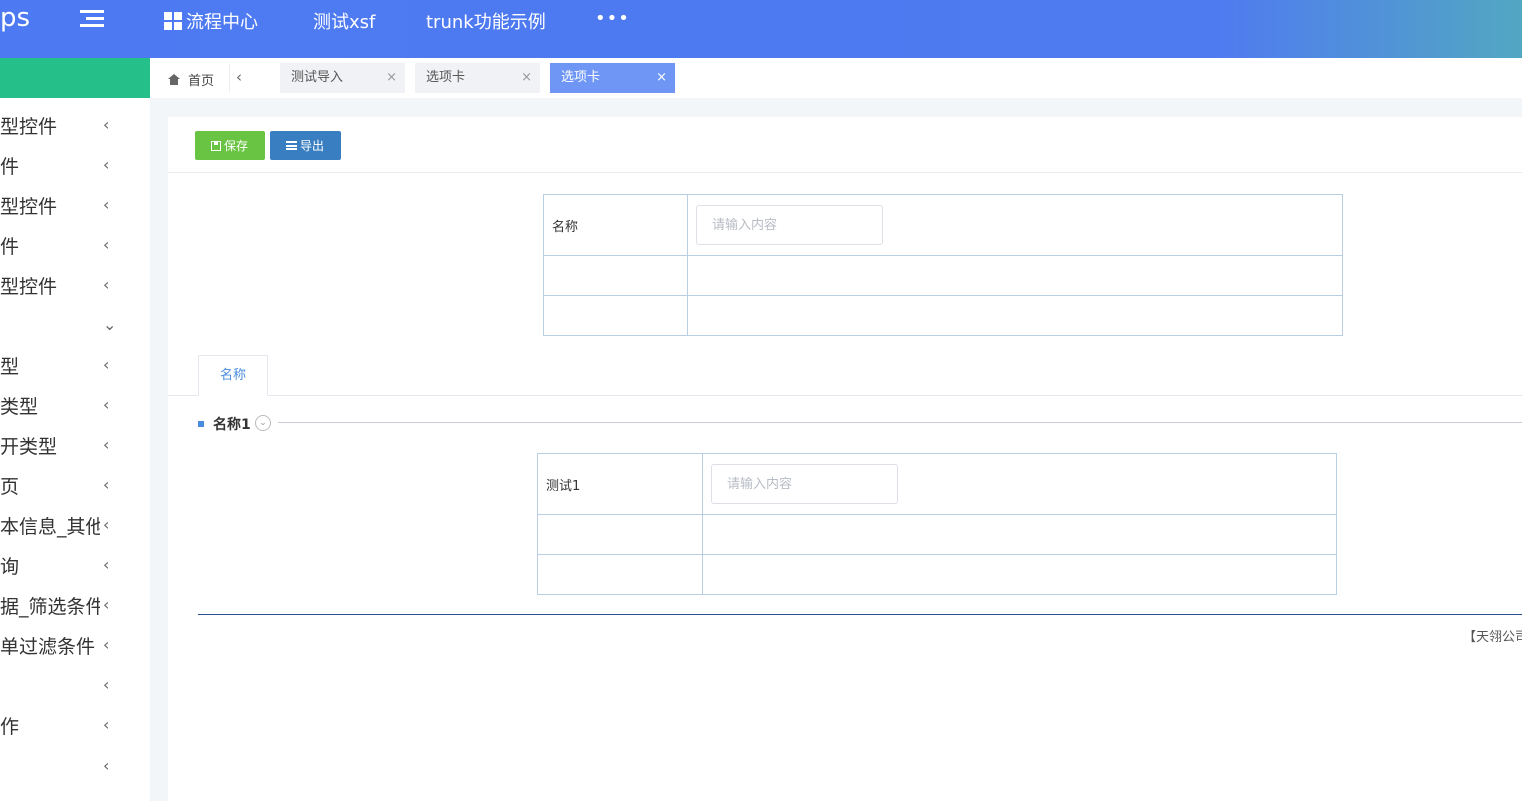 Image resolution: width=1522 pixels, height=801 pixels. I want to click on nav-process-center: 流程中心, so click(211, 21).